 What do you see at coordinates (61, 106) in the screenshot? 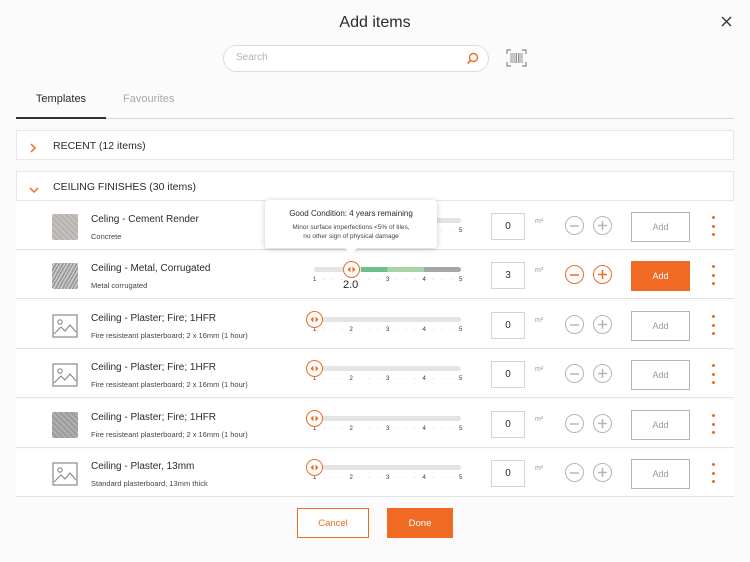
I see `tab-templates: Templates` at bounding box center [61, 106].